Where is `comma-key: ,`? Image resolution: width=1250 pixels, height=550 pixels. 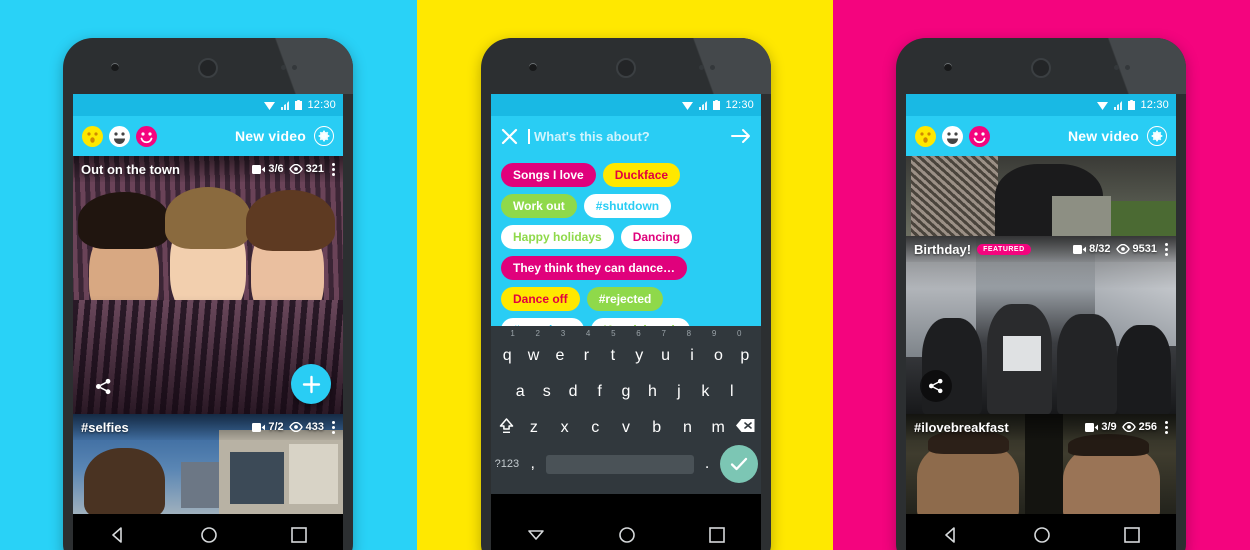
comma-key: , is located at coordinates (533, 464).